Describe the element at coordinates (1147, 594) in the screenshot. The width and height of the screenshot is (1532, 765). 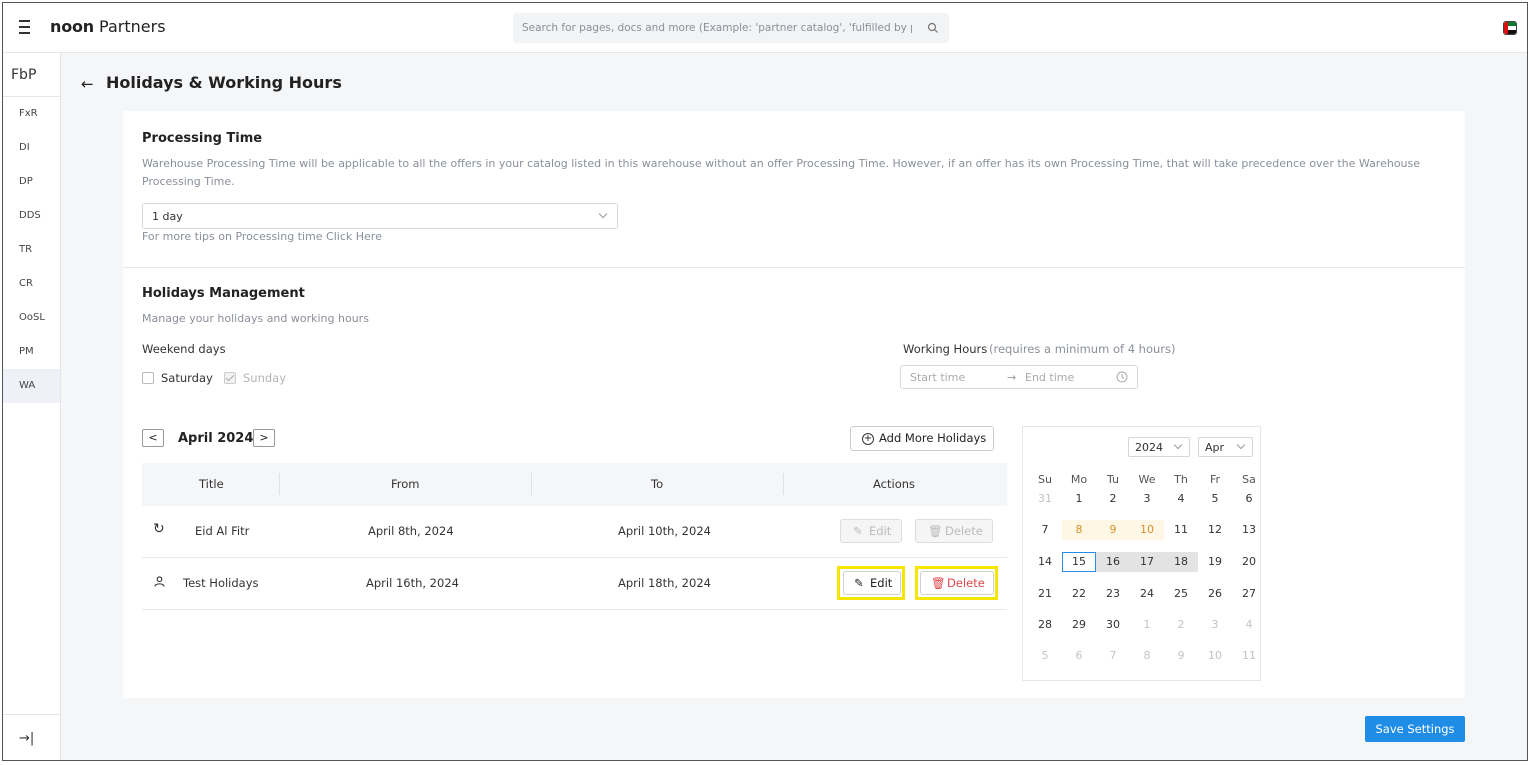
I see `calendar-day: 24` at that location.